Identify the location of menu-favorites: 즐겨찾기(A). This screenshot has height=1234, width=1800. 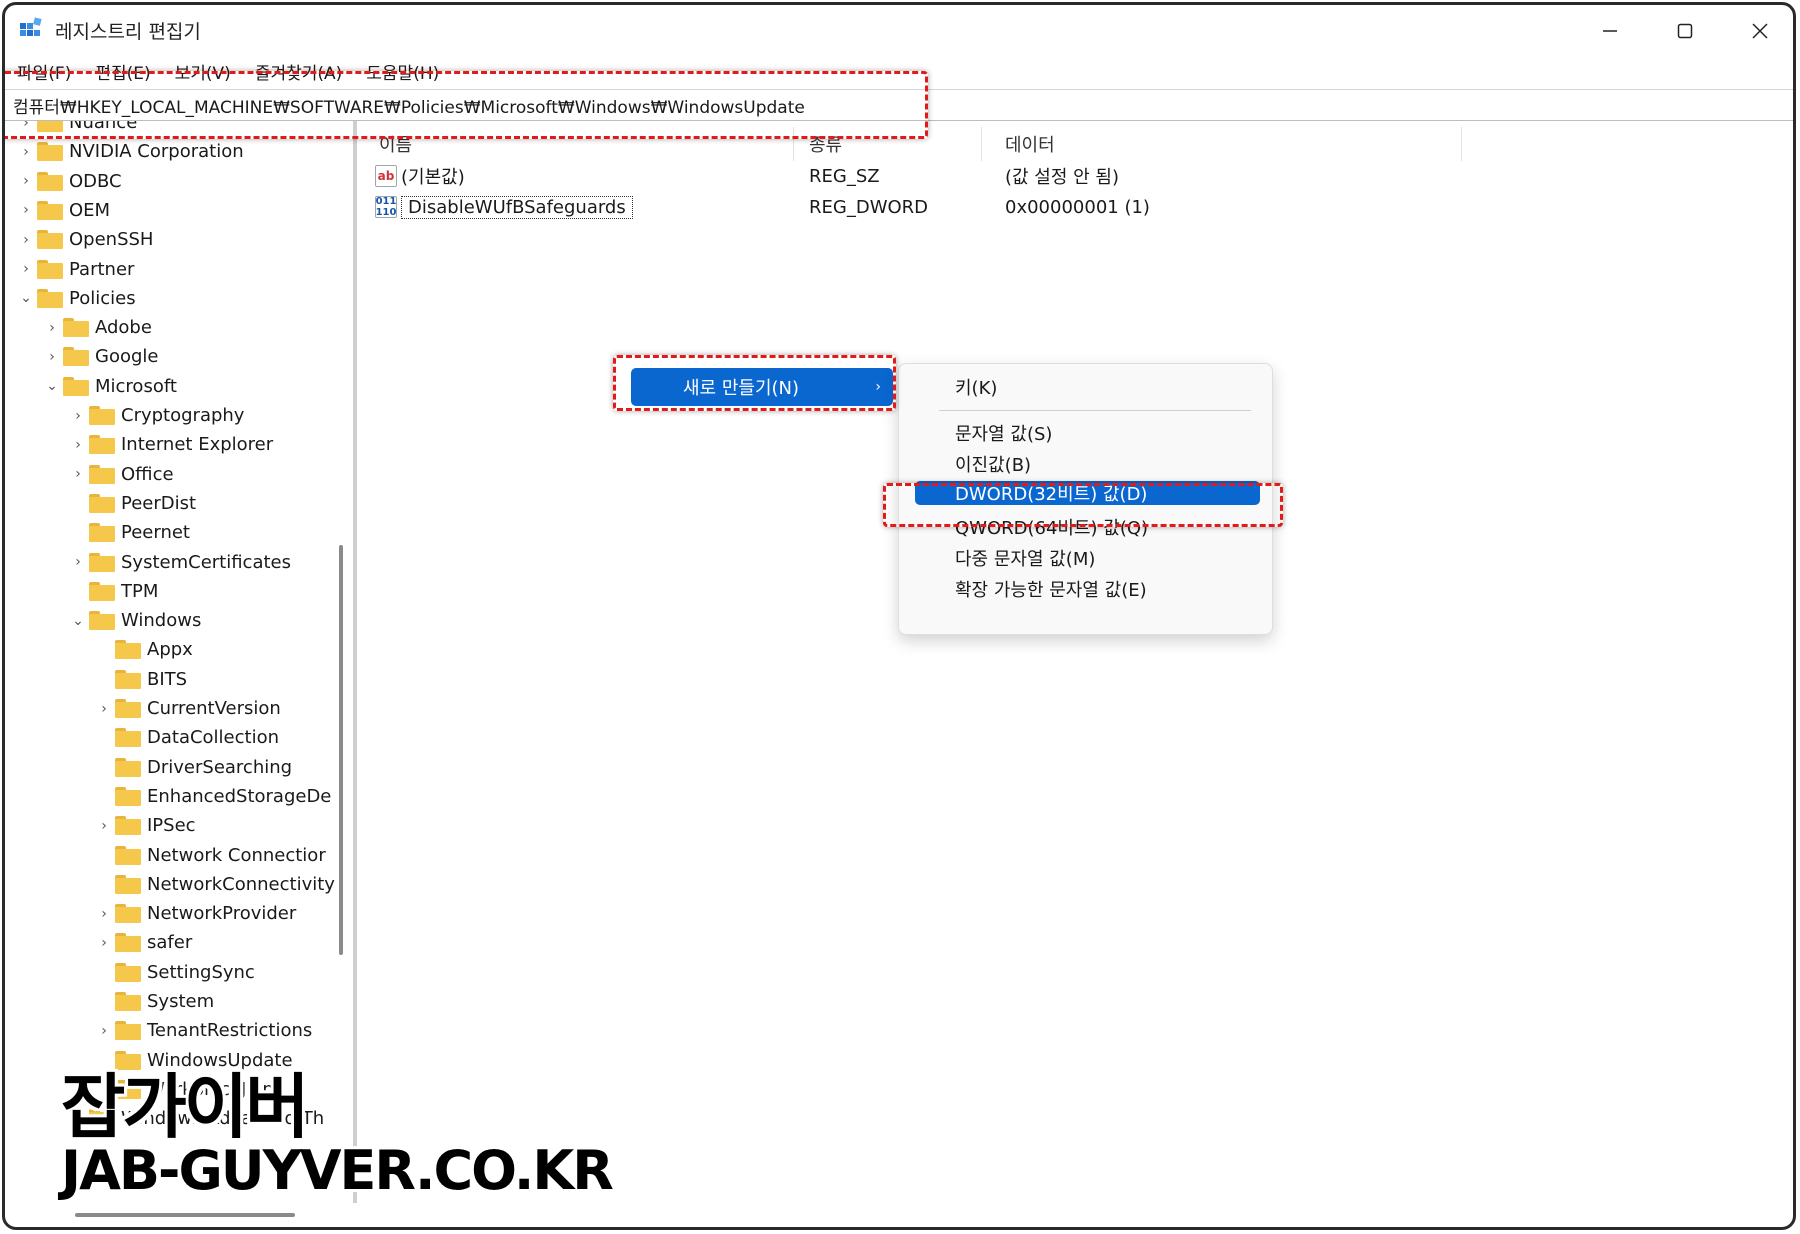
(298, 71).